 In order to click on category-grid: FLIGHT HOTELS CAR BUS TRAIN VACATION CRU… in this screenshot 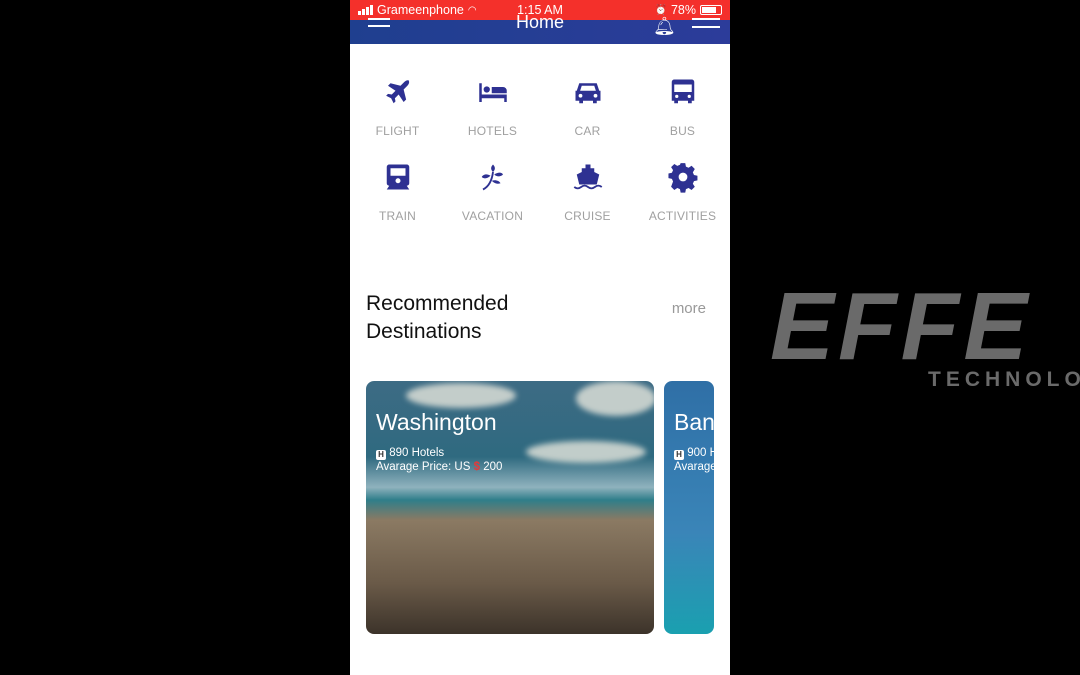, I will do `click(540, 149)`.